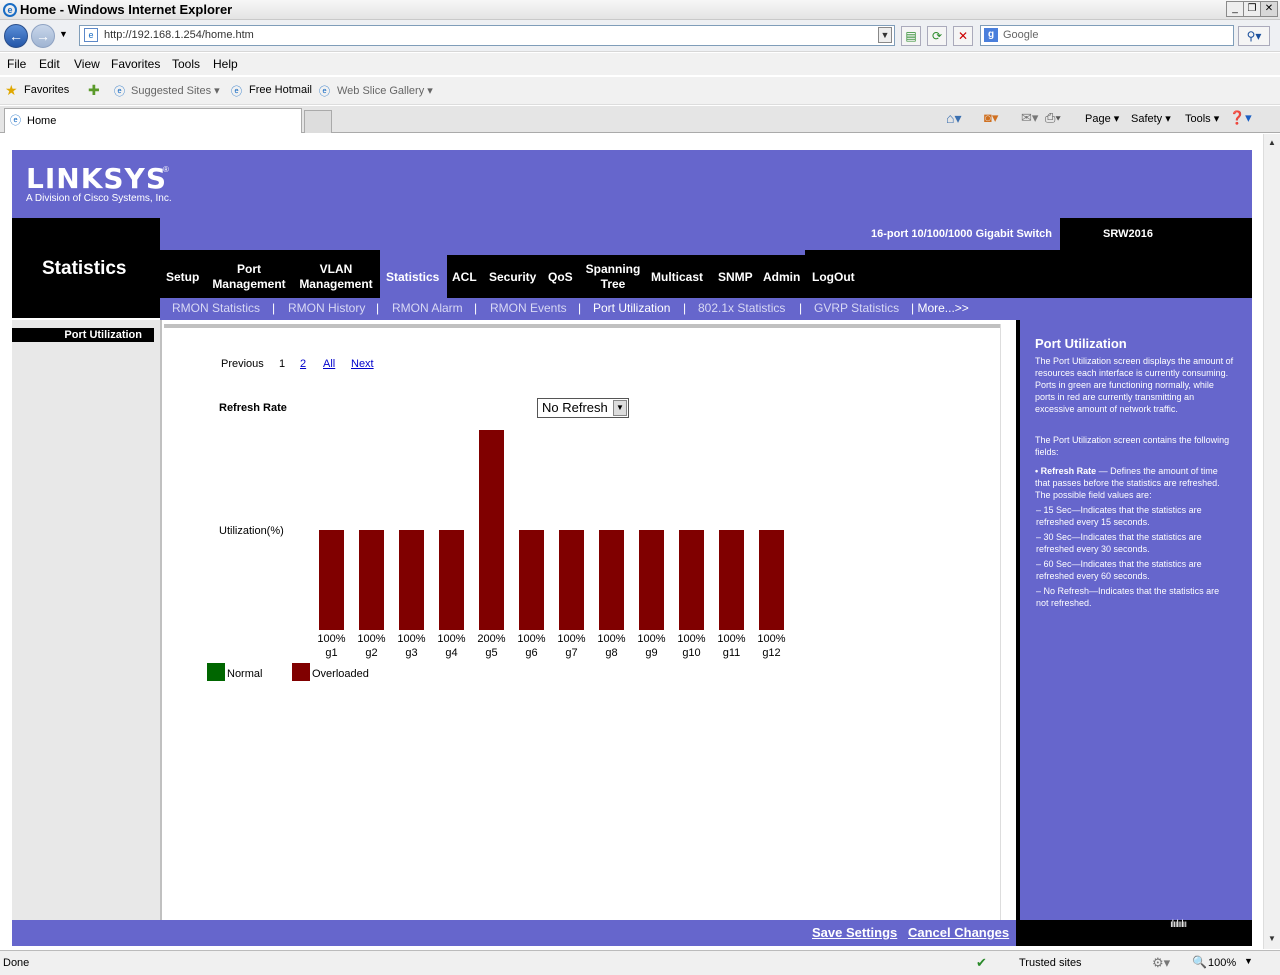  I want to click on tab-statistics: Statistics, so click(412, 277).